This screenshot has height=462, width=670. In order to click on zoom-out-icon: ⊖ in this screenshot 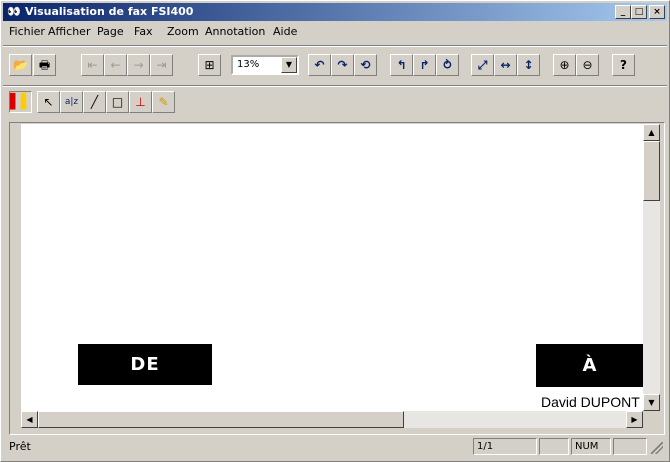, I will do `click(587, 65)`.